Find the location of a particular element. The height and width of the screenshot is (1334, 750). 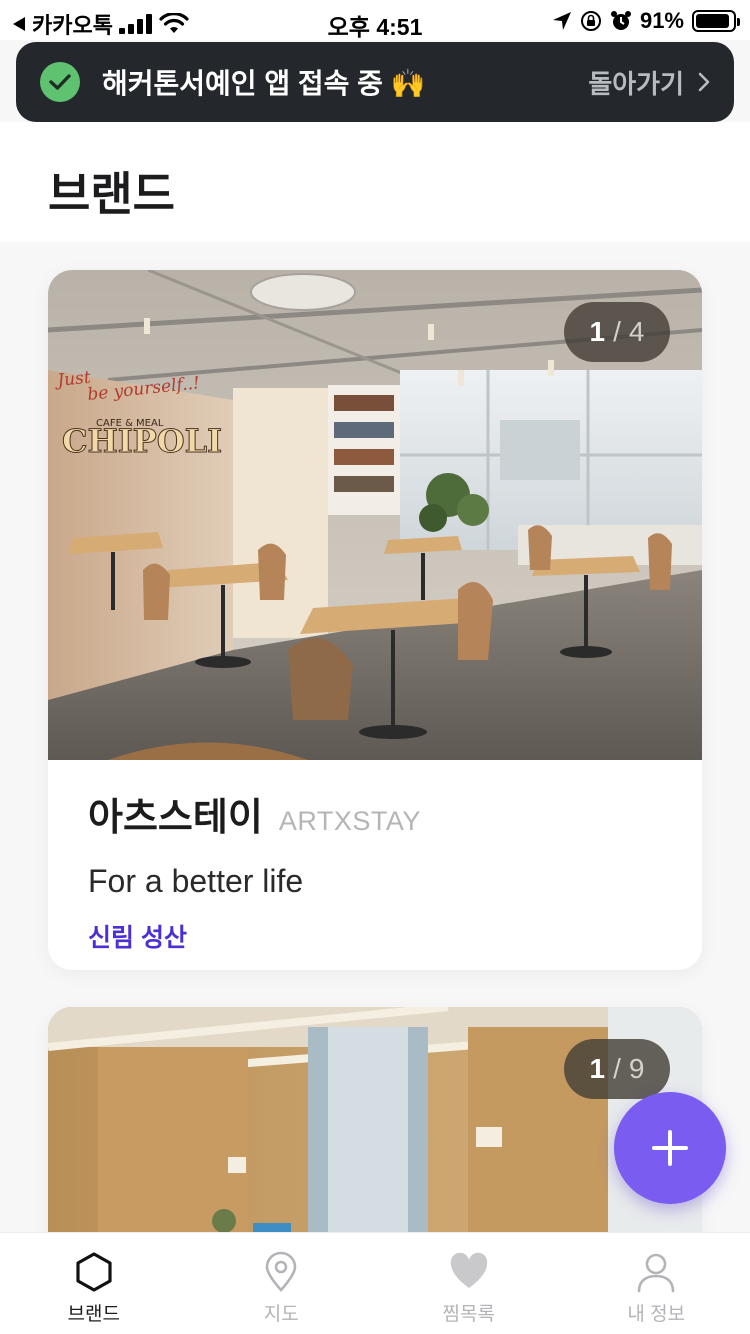

image-counter: 1 / 4 is located at coordinates (617, 332).